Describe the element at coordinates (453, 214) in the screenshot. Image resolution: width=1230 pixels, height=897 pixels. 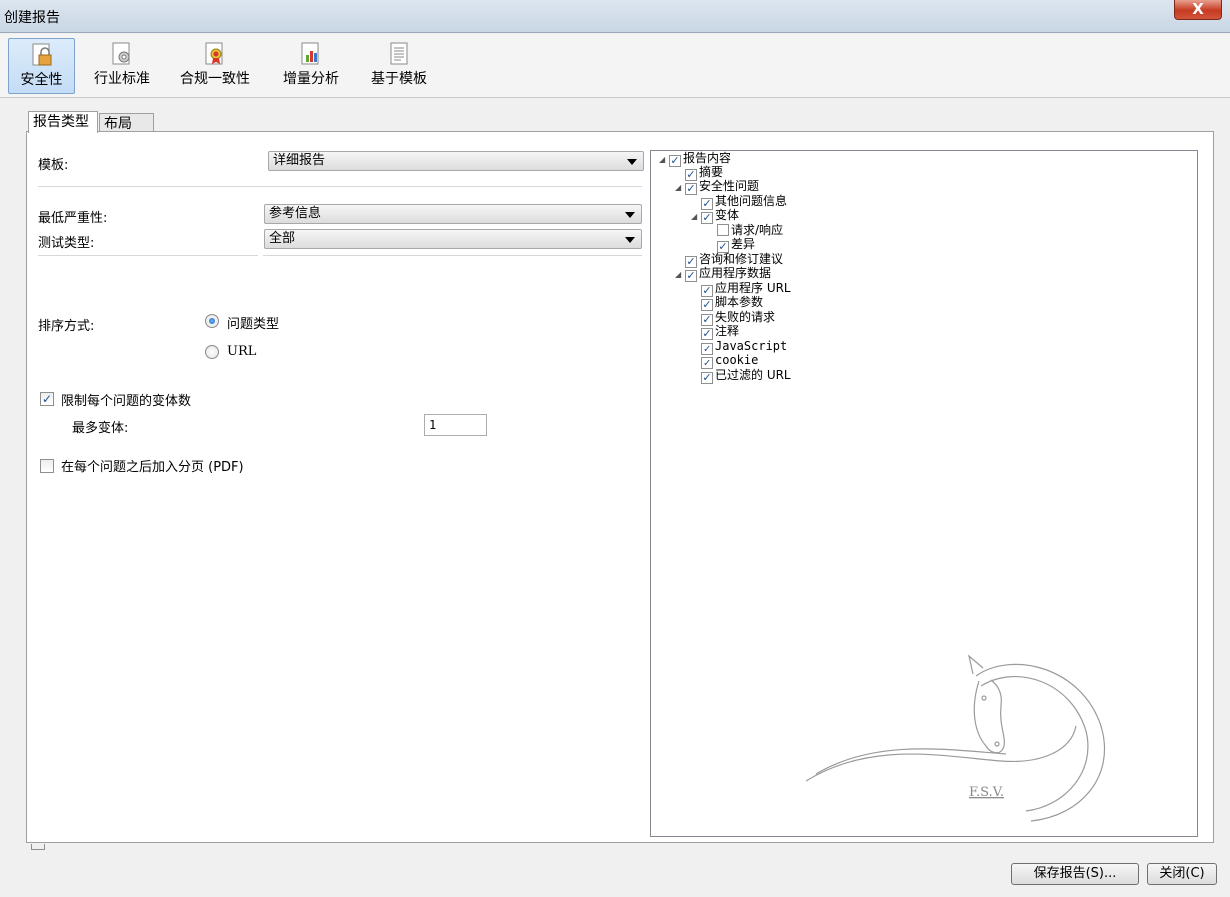
I see `min-severity-select: 参考信息` at that location.